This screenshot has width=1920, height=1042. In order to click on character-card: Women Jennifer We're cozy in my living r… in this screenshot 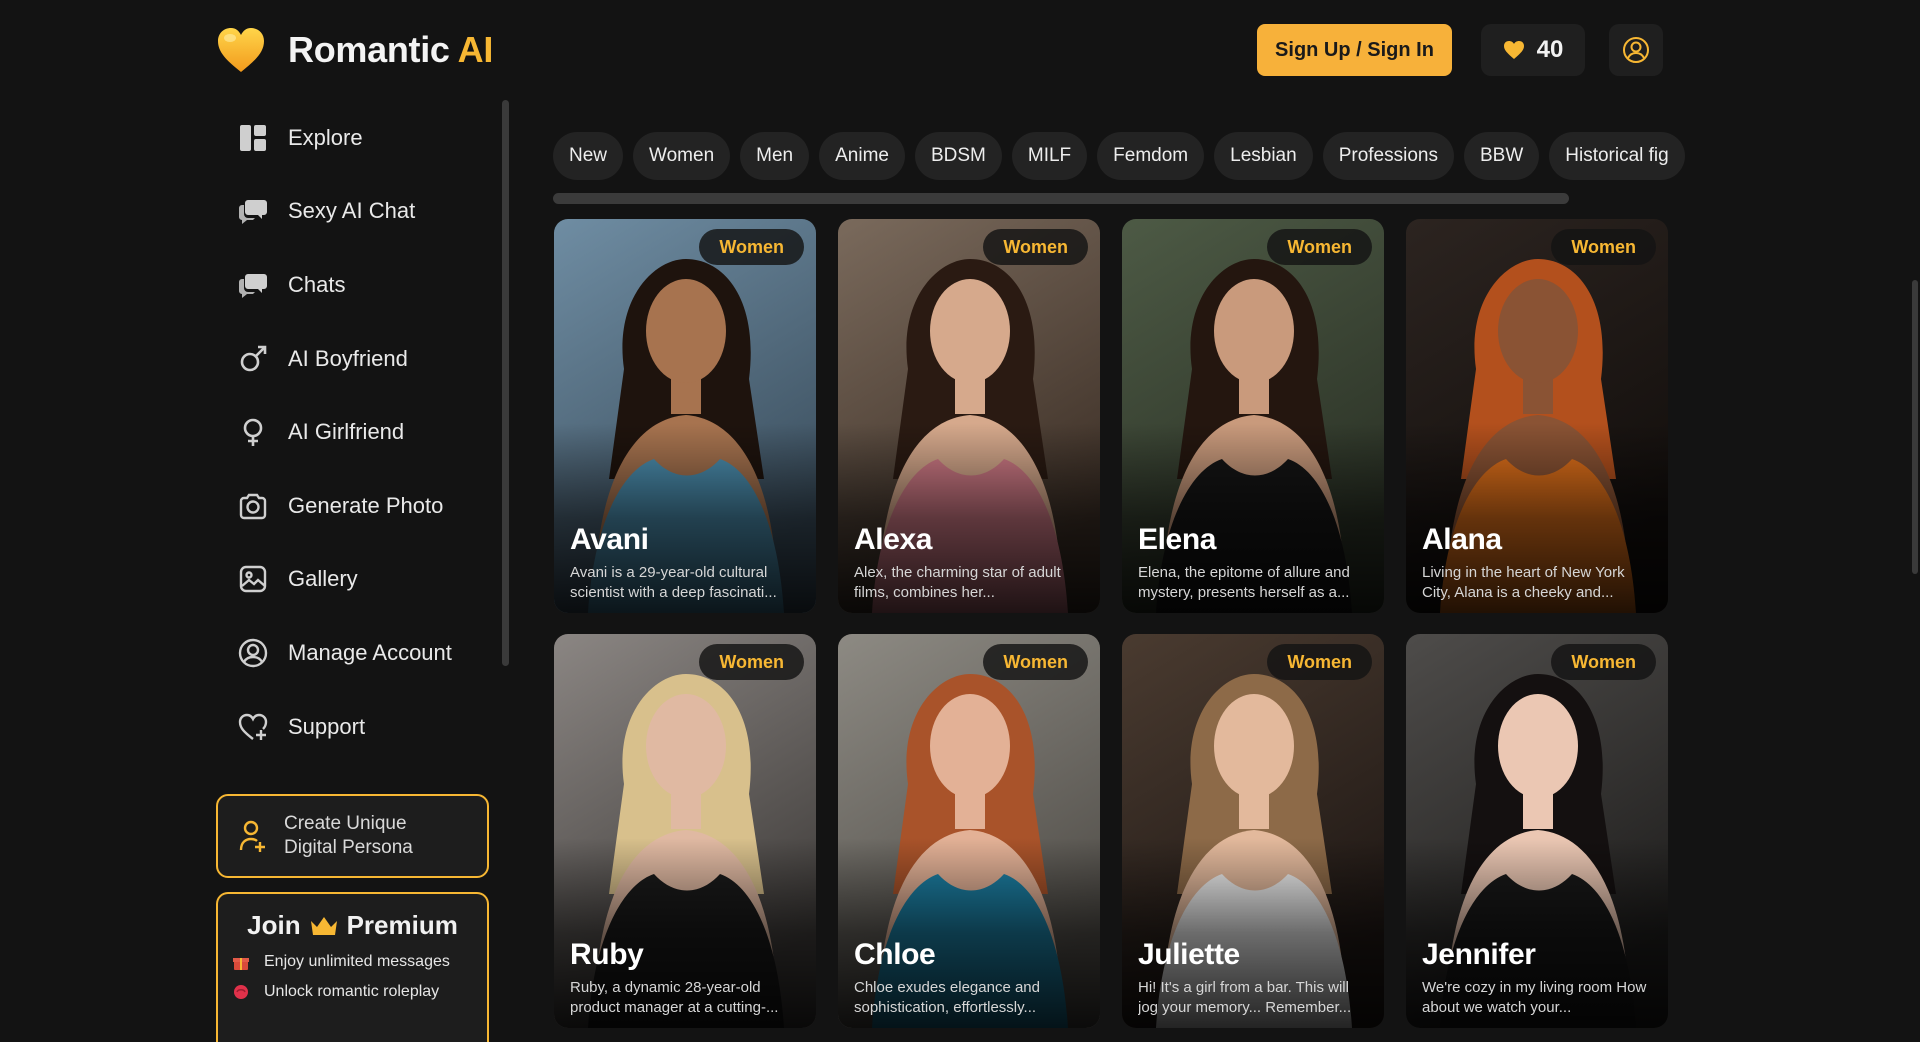, I will do `click(1537, 831)`.